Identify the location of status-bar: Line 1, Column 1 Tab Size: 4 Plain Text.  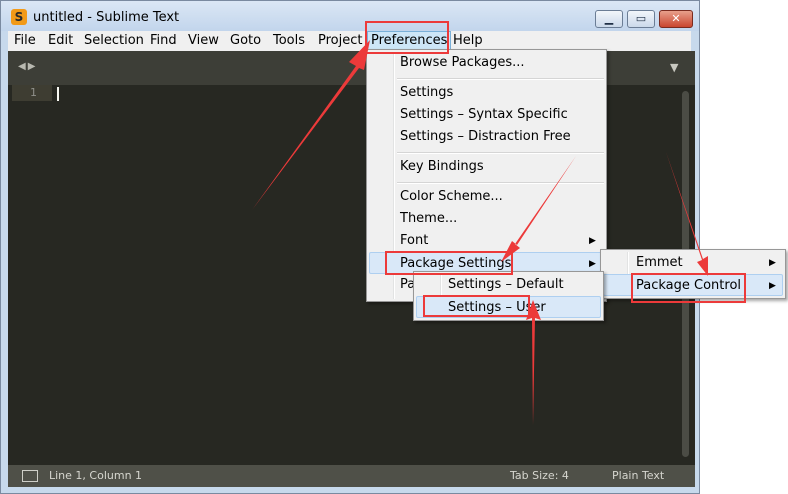
(351, 476).